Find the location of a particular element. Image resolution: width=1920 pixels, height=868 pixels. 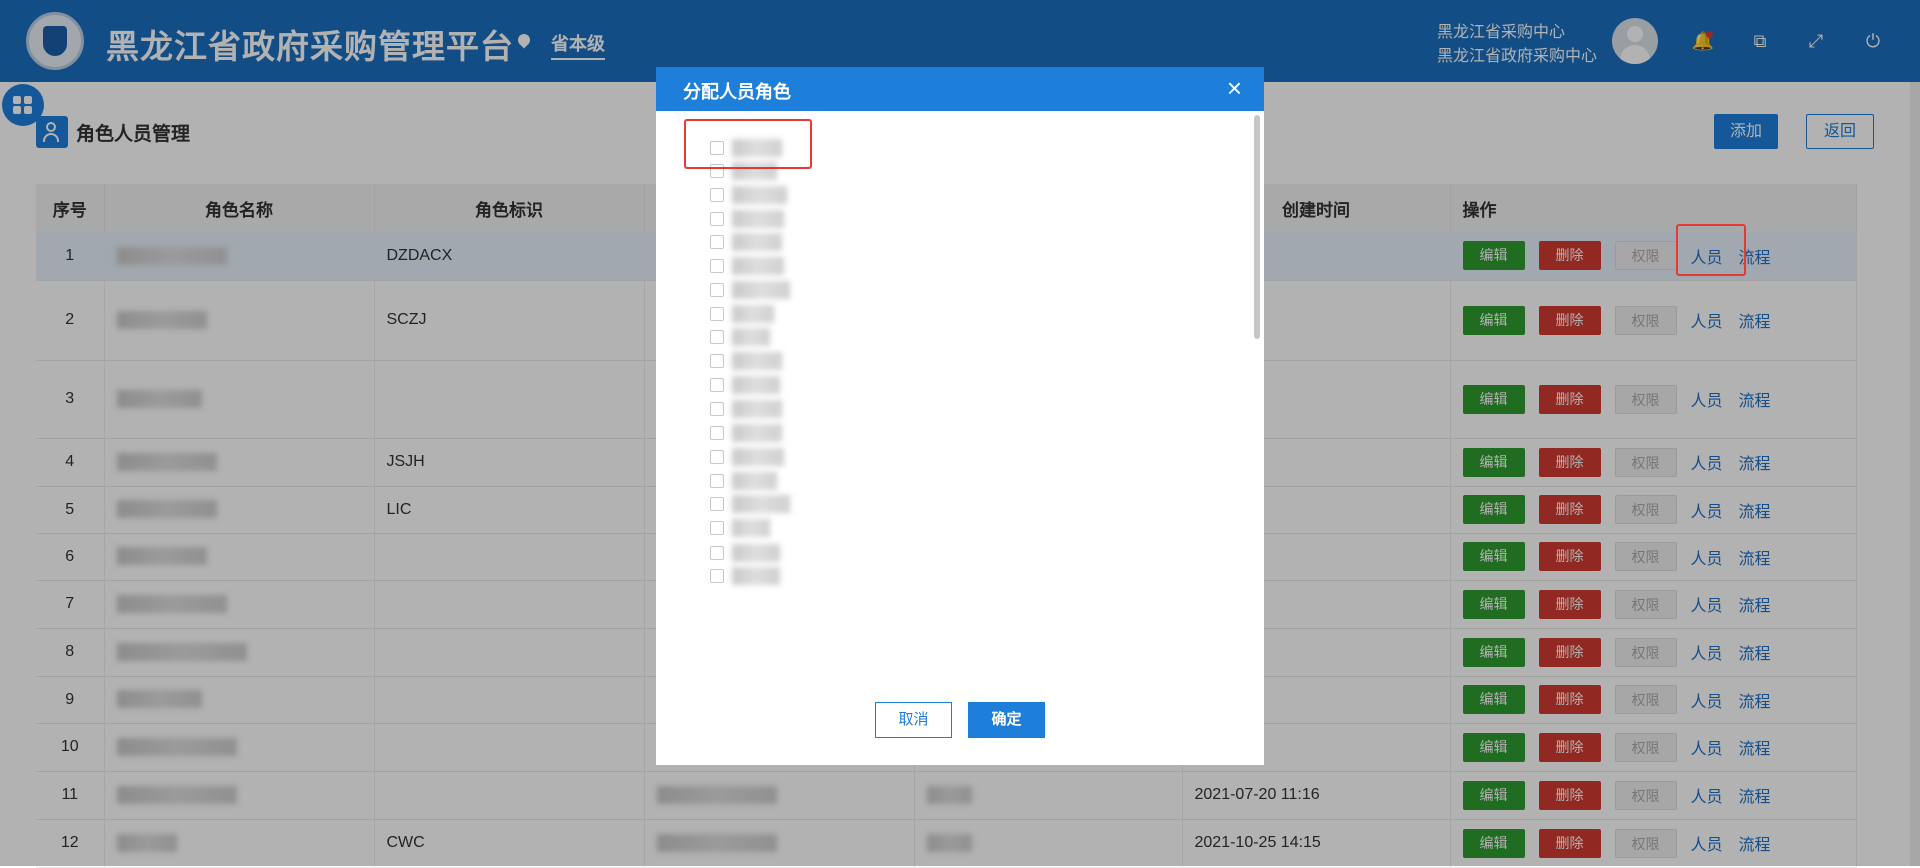

dialog-title: 分配人员角色 is located at coordinates (737, 92).